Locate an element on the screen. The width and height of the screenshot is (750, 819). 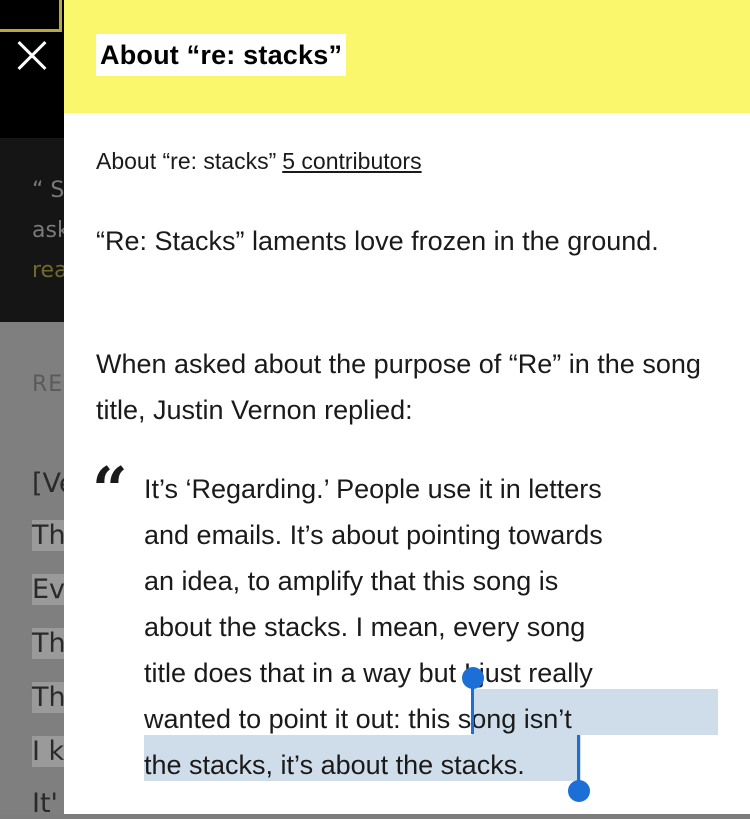
quote-text: wanted to point it out: is located at coordinates (276, 719).